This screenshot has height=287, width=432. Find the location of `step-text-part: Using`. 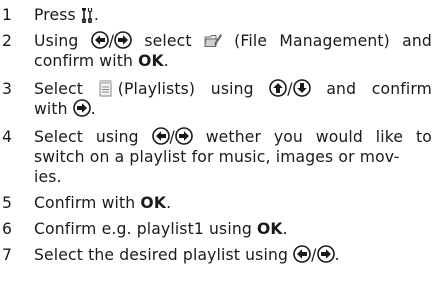

step-text-part: Using is located at coordinates (56, 41).